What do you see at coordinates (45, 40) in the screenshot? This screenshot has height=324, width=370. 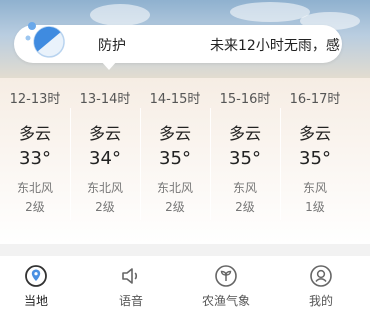 I see `capsule-pill-icon` at bounding box center [45, 40].